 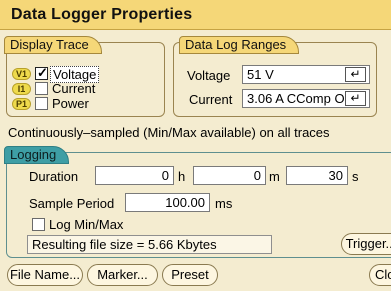 What do you see at coordinates (37, 155) in the screenshot?
I see `logging-tab: Logging` at bounding box center [37, 155].